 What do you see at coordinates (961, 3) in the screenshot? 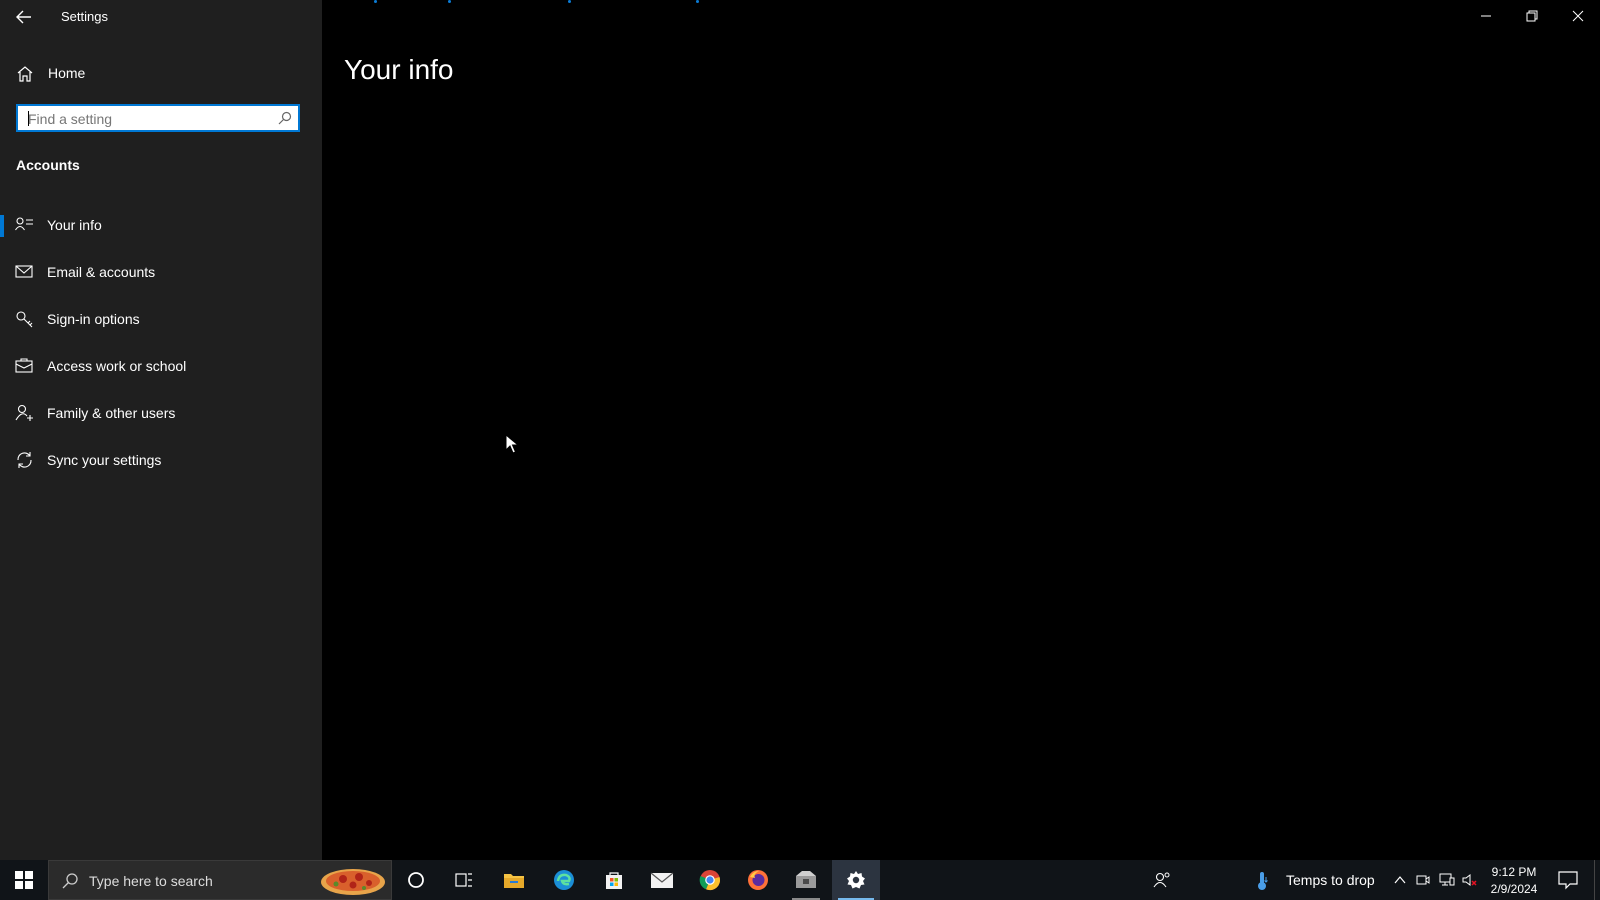
I see `loading-indicator` at bounding box center [961, 3].